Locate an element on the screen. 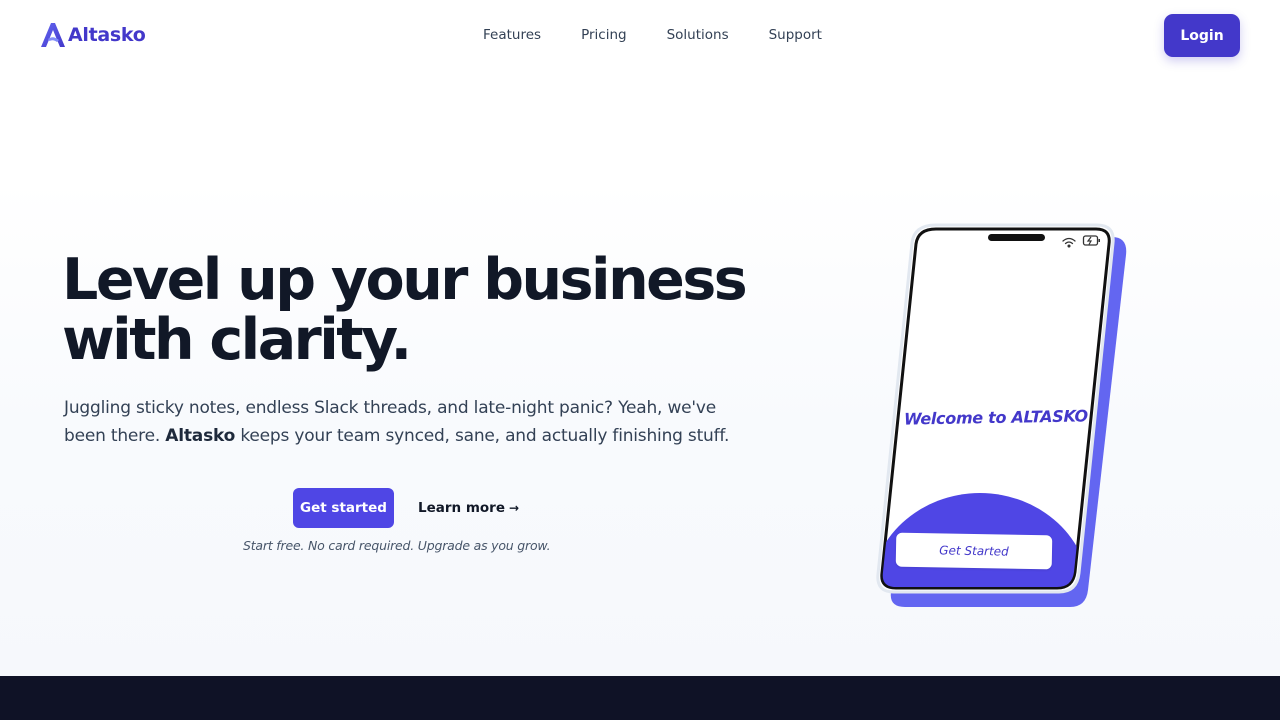  learn-more-link: Learn more → is located at coordinates (468, 508).